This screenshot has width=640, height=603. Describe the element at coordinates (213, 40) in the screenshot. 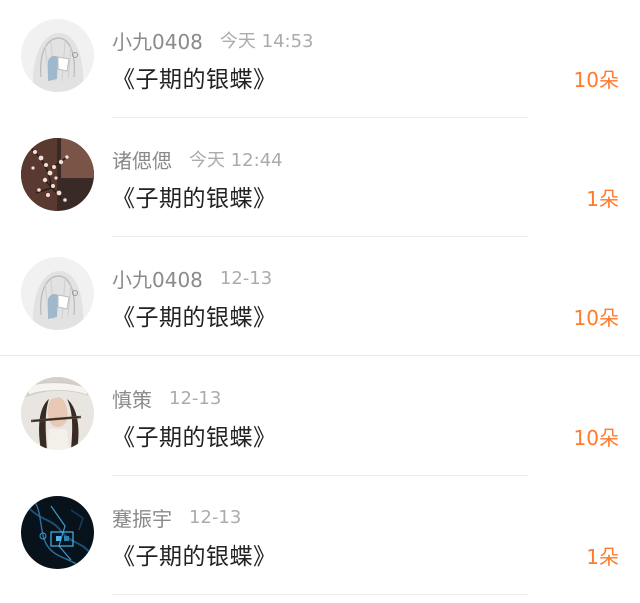

I see `gift-meta: 小九0408 今天 14:53` at that location.